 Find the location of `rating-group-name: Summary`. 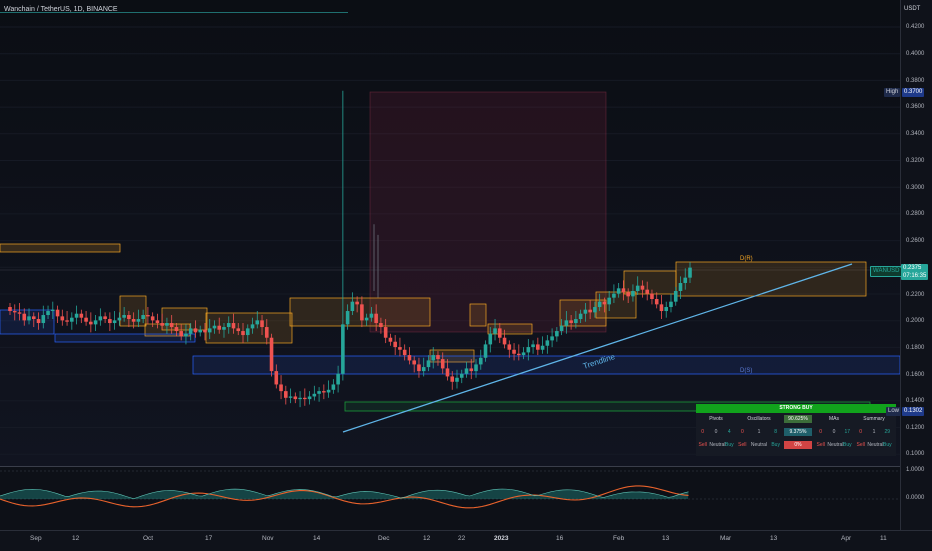

rating-group-name: Summary is located at coordinates (874, 419).